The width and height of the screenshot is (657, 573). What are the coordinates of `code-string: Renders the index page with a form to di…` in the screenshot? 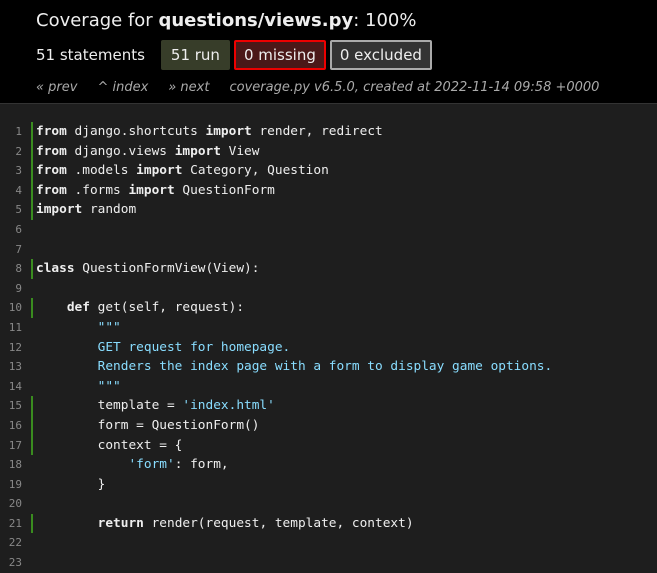 It's located at (325, 367).